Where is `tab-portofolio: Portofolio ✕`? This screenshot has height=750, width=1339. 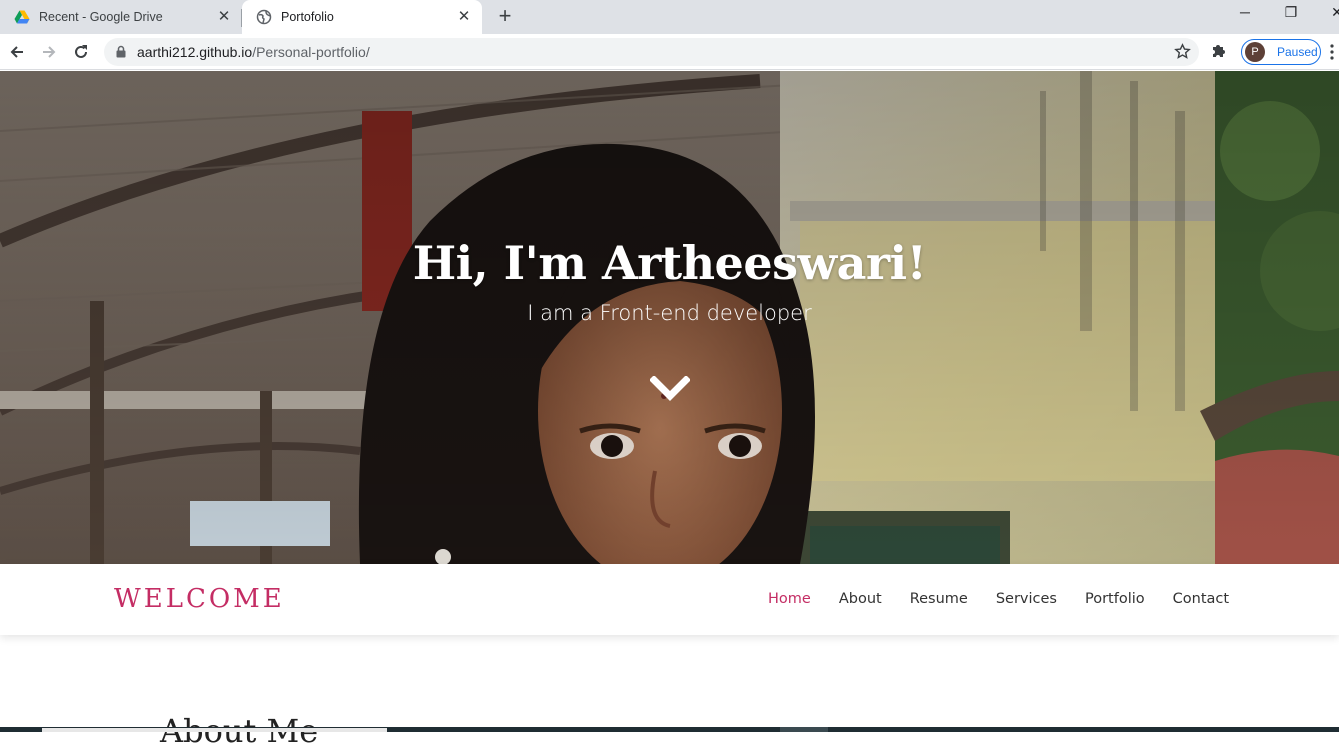
tab-portofolio: Portofolio ✕ is located at coordinates (362, 17).